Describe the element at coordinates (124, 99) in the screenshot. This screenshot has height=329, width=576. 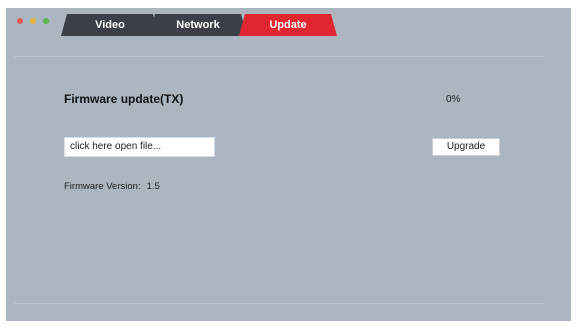
I see `firmware-update-title: Firmware update(TX)` at that location.